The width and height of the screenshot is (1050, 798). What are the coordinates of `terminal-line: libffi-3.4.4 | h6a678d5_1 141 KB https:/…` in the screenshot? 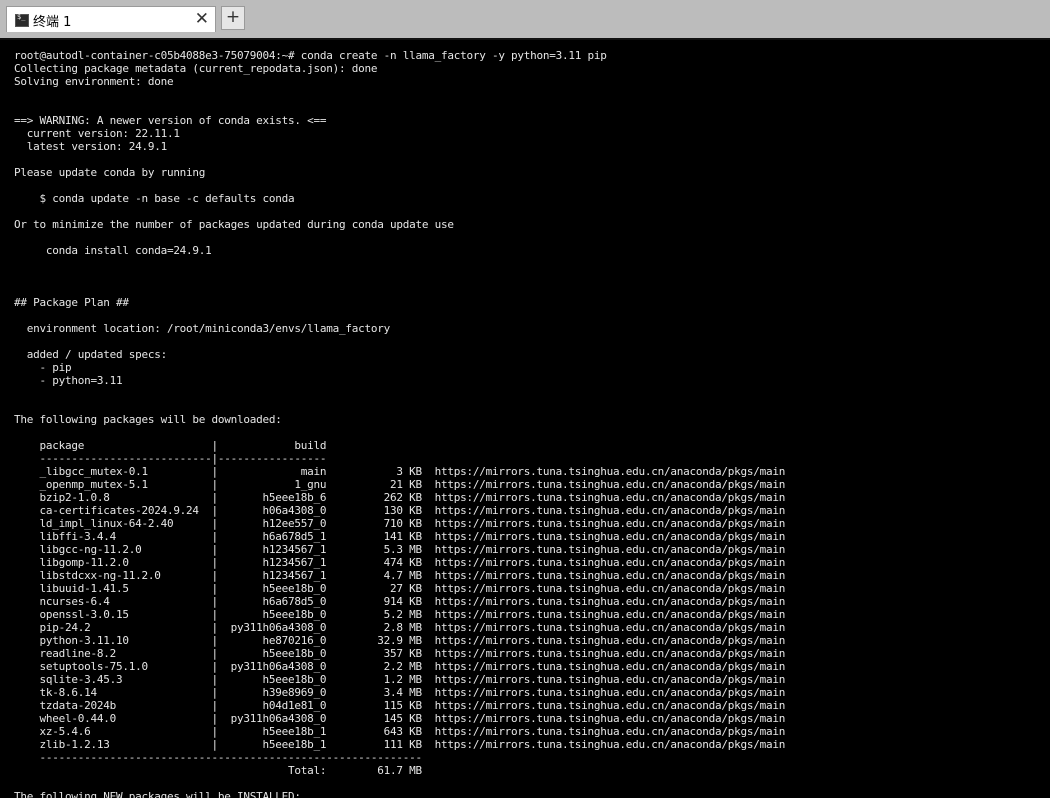 It's located at (400, 536).